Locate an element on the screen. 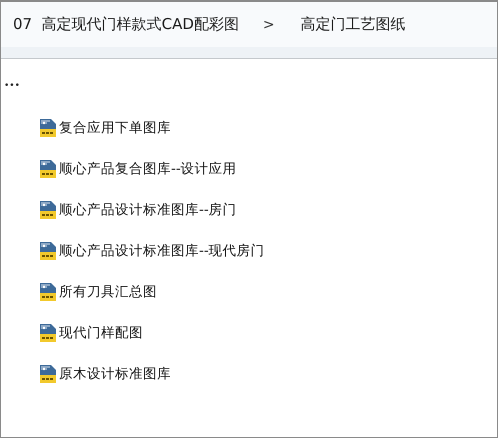 Image resolution: width=498 pixels, height=438 pixels. file-name: 现代门样配图 is located at coordinates (101, 333).